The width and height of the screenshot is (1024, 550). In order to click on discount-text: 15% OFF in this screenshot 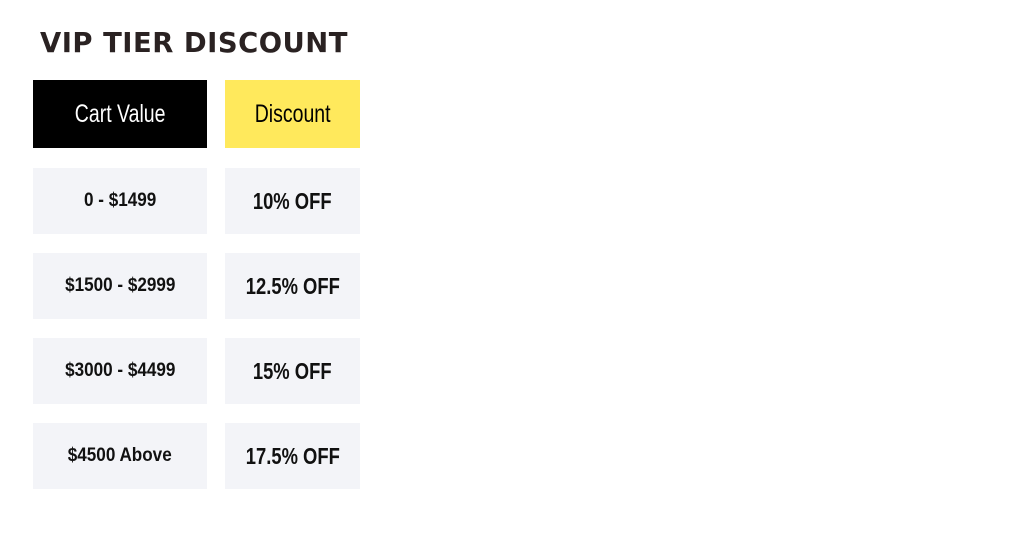, I will do `click(292, 370)`.